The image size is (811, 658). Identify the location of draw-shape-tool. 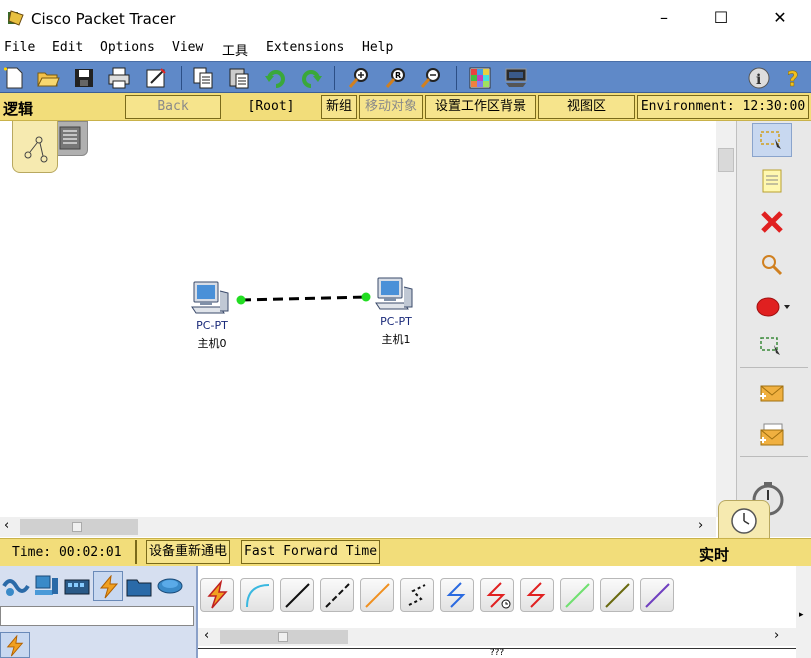
(772, 307).